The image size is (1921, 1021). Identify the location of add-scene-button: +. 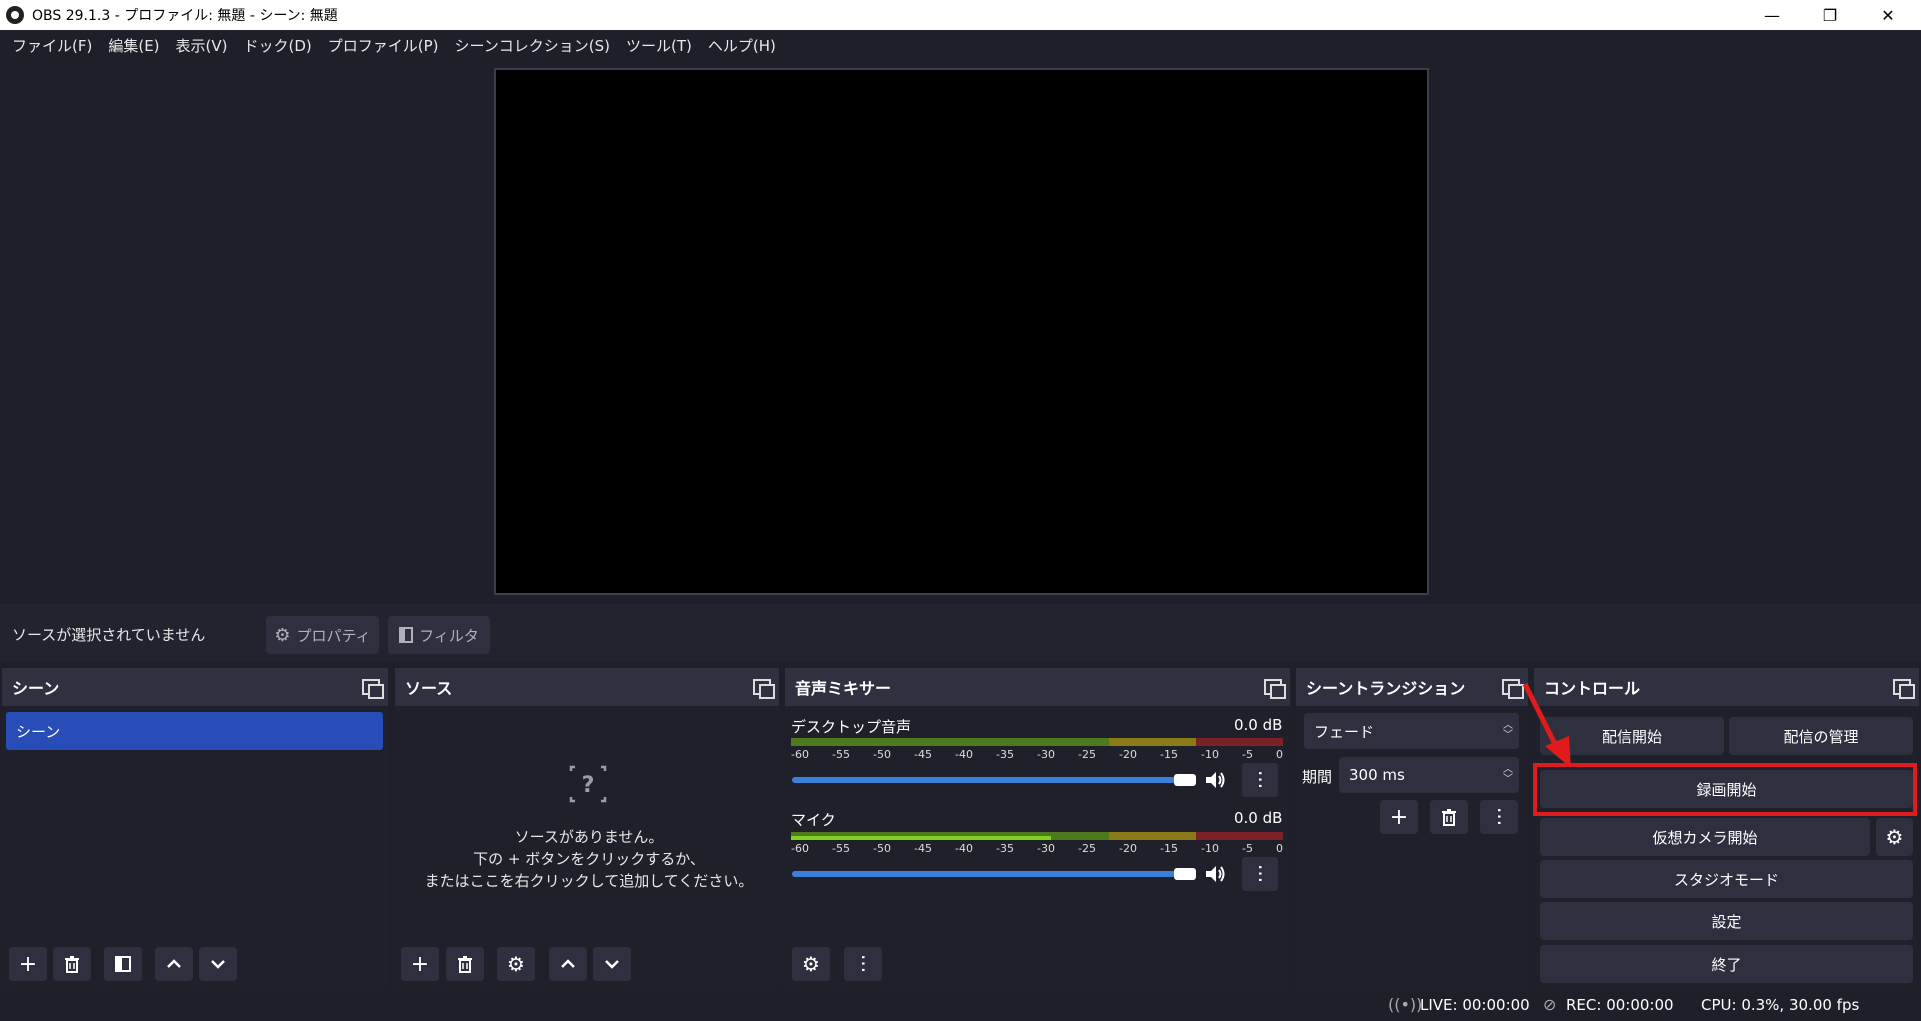
(28, 964).